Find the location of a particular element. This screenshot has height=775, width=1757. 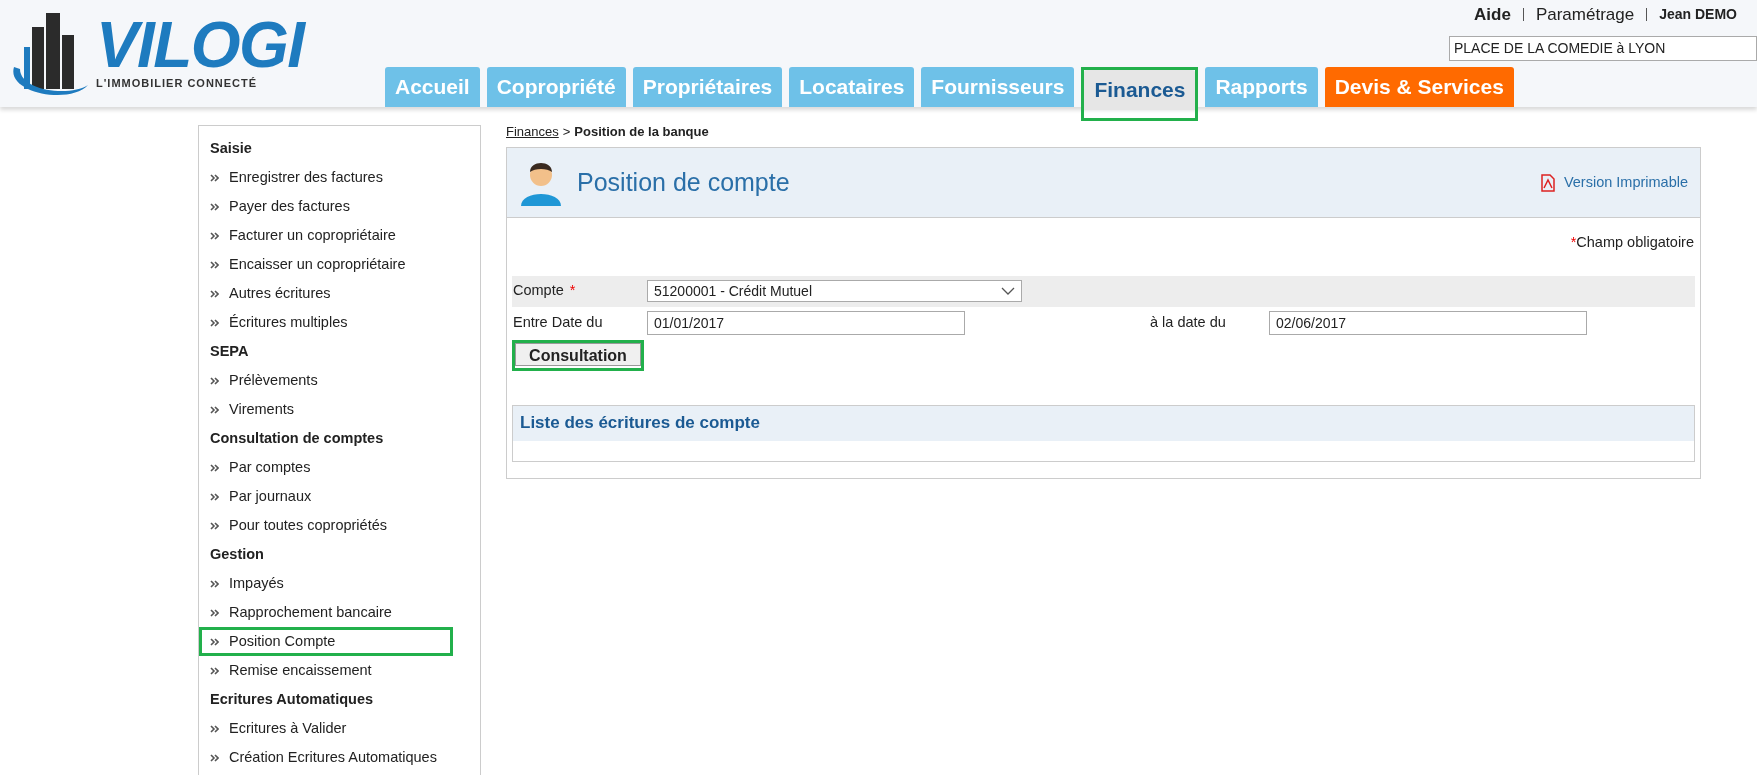

property-select: PLACE DE LA COMEDIE à LYON is located at coordinates (1603, 48).